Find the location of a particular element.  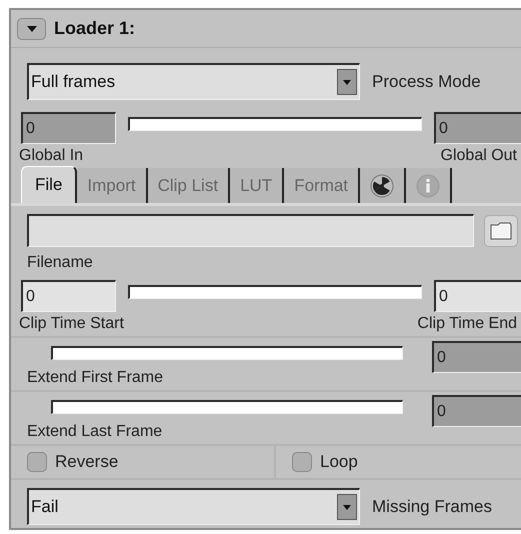

folder-icon is located at coordinates (501, 231).